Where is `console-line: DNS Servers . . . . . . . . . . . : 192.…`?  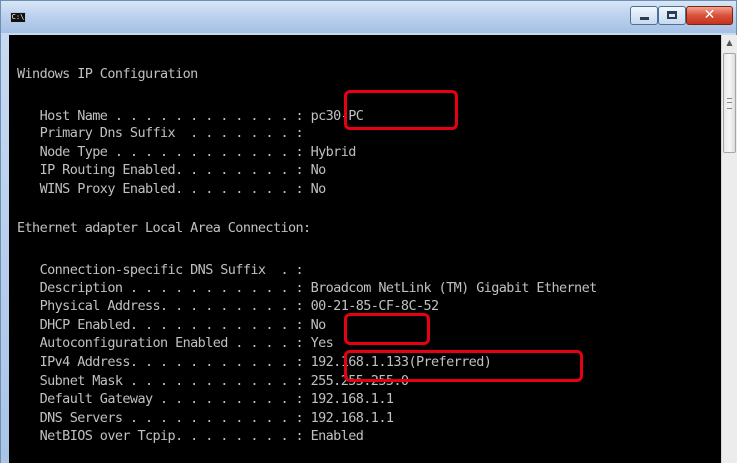
console-line: DNS Servers . . . . . . . . . . . : 192.… is located at coordinates (205, 418).